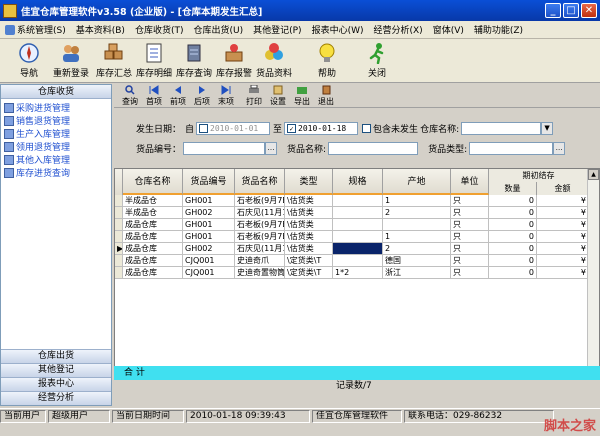 This screenshot has width=600, height=436. What do you see at coordinates (56, 356) in the screenshot?
I see `nav-category-shipping: 仓库出货` at bounding box center [56, 356].